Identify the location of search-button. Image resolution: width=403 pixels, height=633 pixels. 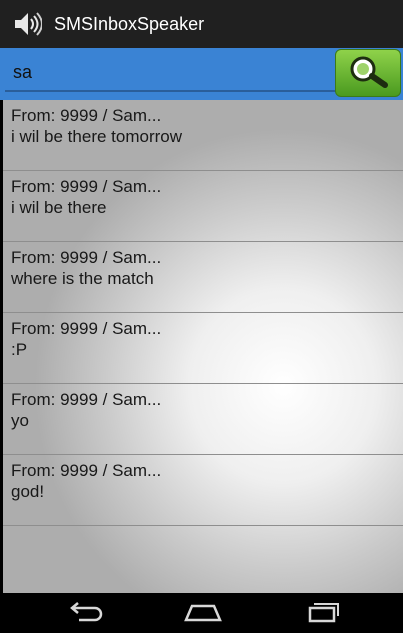
(368, 73).